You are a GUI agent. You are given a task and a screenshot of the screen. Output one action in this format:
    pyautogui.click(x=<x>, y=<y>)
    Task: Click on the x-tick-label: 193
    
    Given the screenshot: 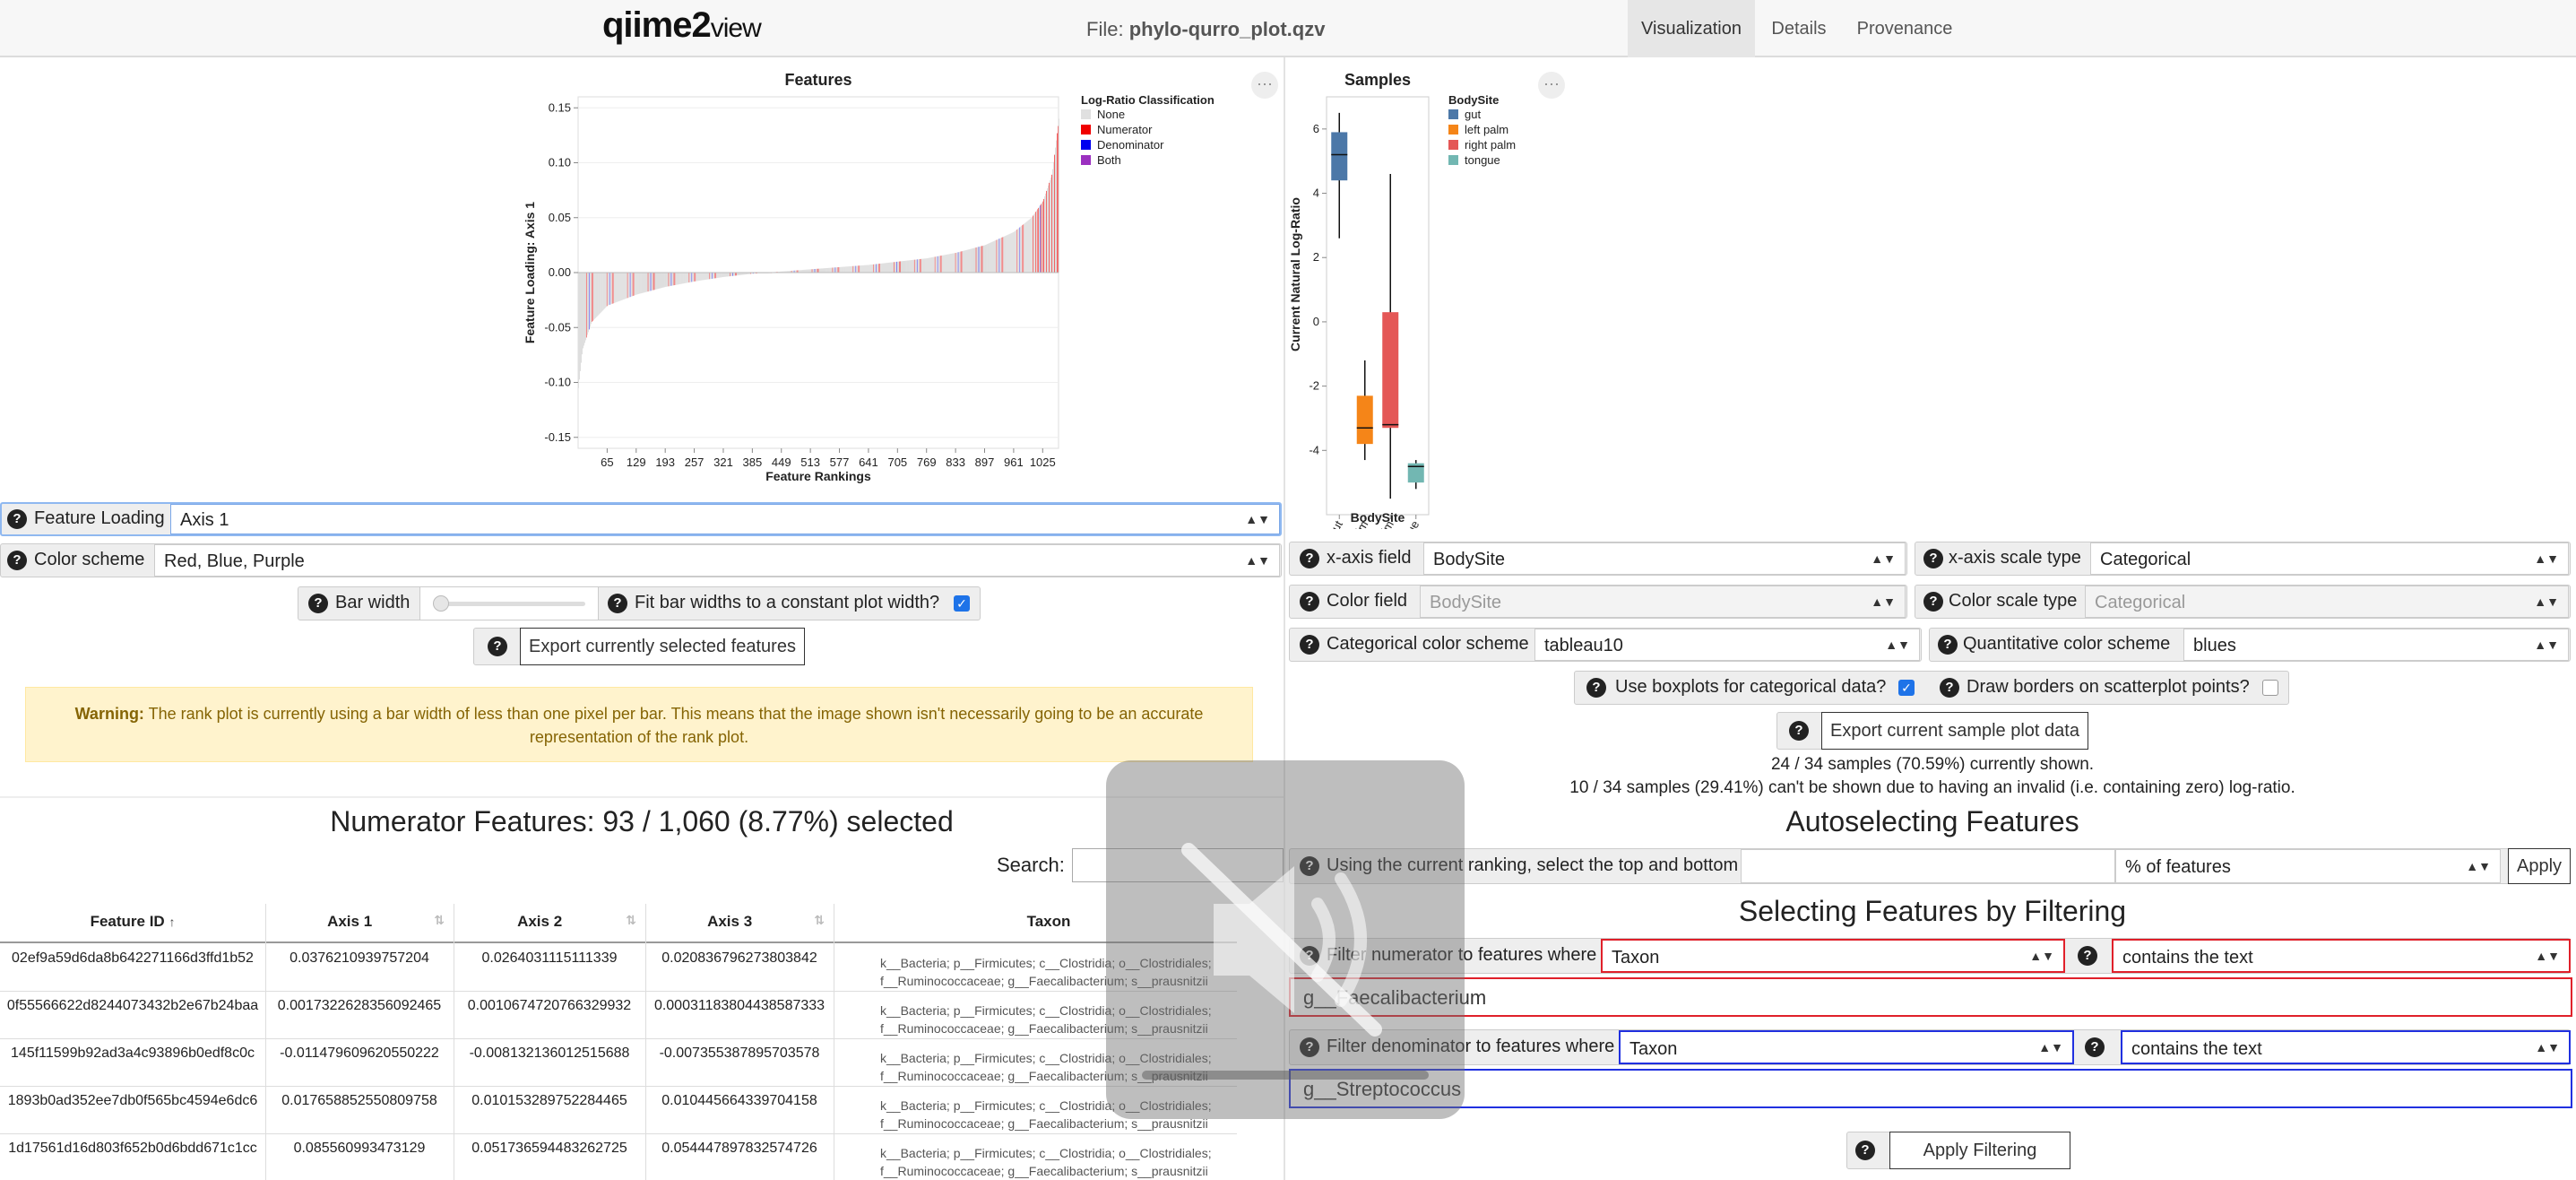 What is the action you would take?
    pyautogui.click(x=665, y=462)
    